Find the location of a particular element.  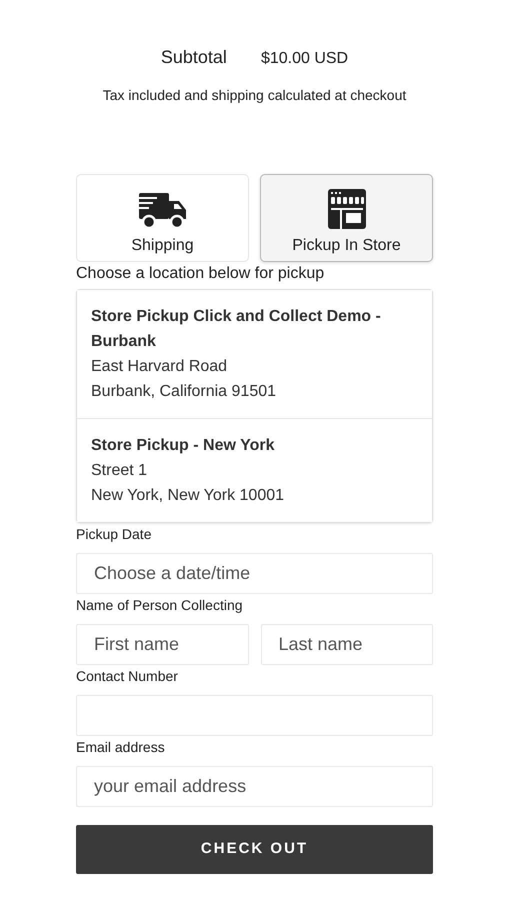

location-option: Store Pickup Click and Collect Demo - Burbank East Harvard Road Burbank, California 91501 is located at coordinates (254, 354).